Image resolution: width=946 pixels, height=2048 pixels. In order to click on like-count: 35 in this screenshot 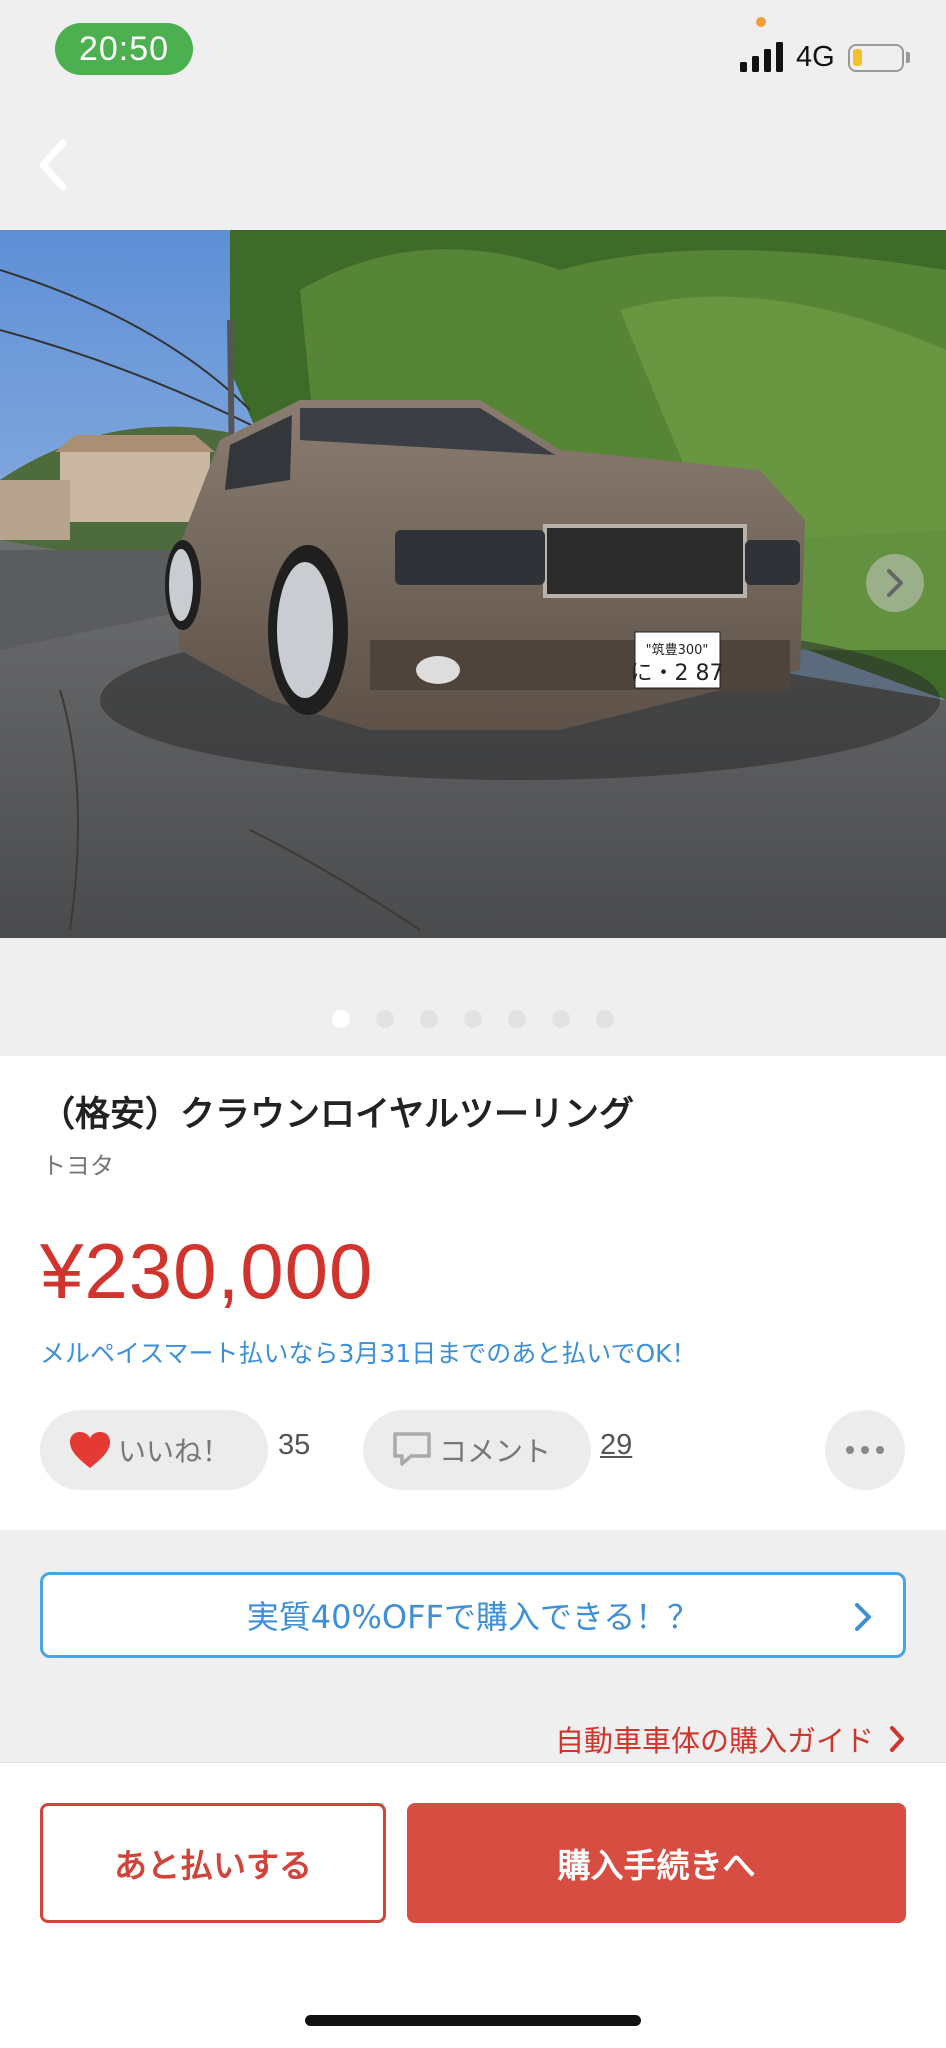, I will do `click(294, 1445)`.